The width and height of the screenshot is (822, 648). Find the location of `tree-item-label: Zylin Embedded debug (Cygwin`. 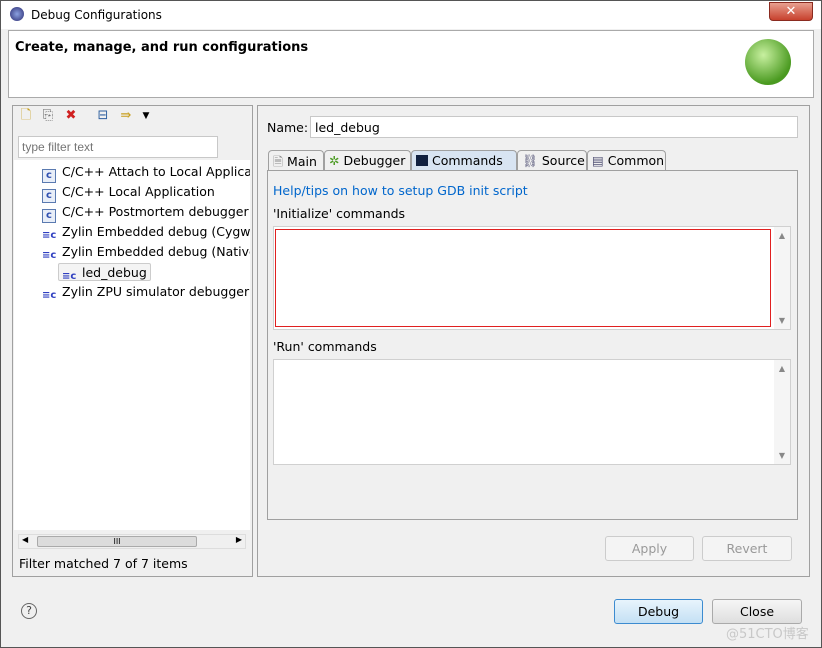

tree-item-label: Zylin Embedded debug (Cygwin is located at coordinates (156, 231).